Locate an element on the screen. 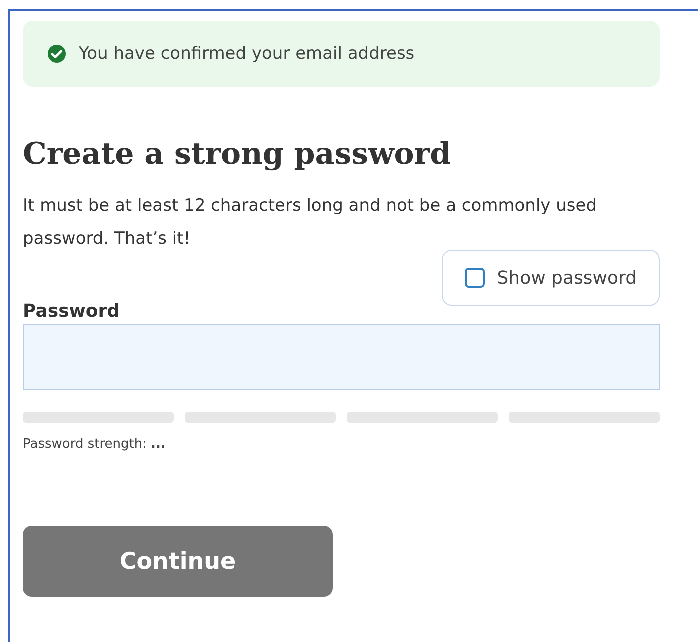 The width and height of the screenshot is (698, 642). field-label: Password is located at coordinates (71, 311).